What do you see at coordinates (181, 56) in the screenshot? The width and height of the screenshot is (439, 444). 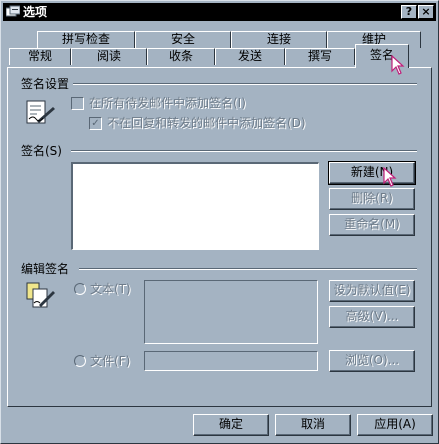 I see `tab-receipts: 收条` at bounding box center [181, 56].